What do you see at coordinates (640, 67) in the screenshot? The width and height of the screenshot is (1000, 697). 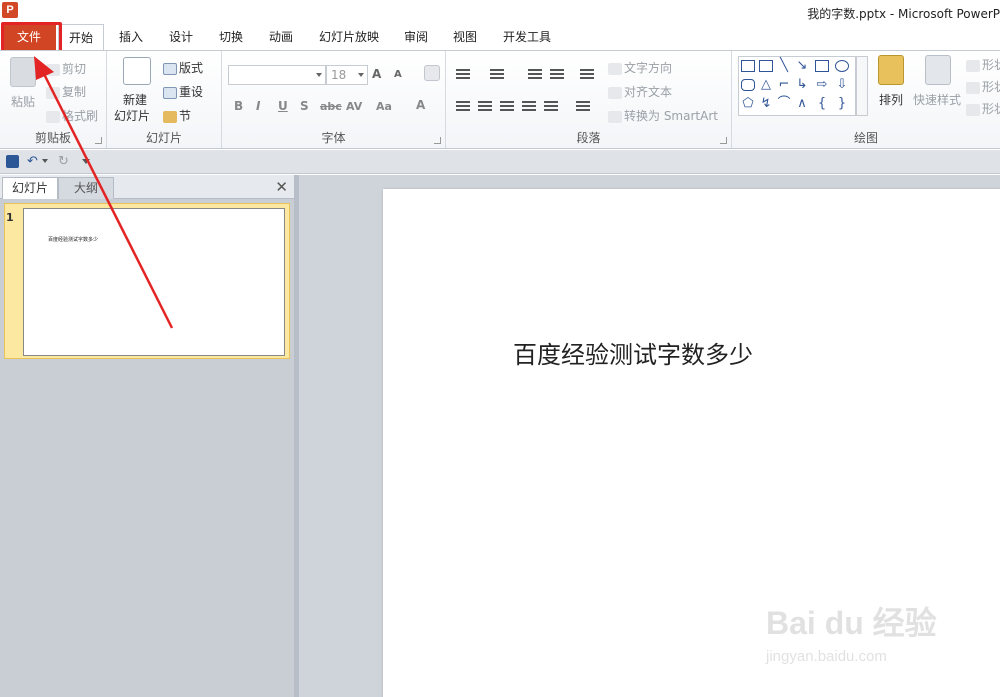 I see `text-direction-button: 文字方向` at bounding box center [640, 67].